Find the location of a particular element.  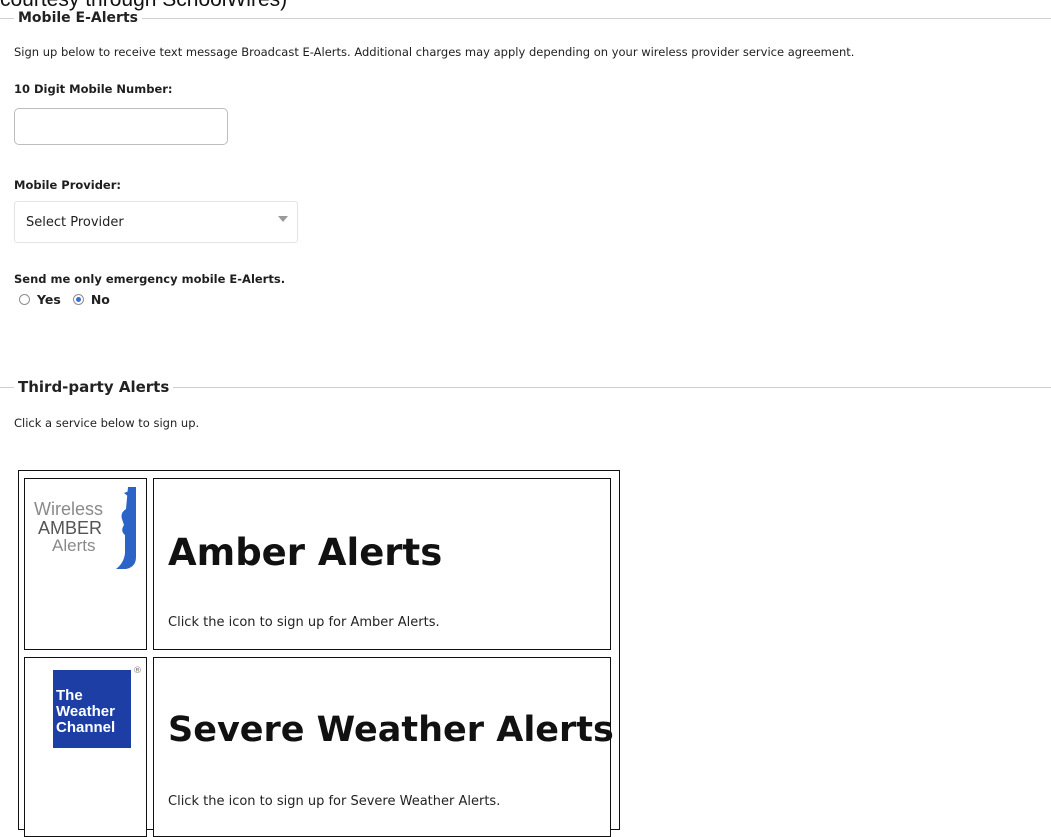

weather-channel-logo: The Weather Channel is located at coordinates (92, 709).